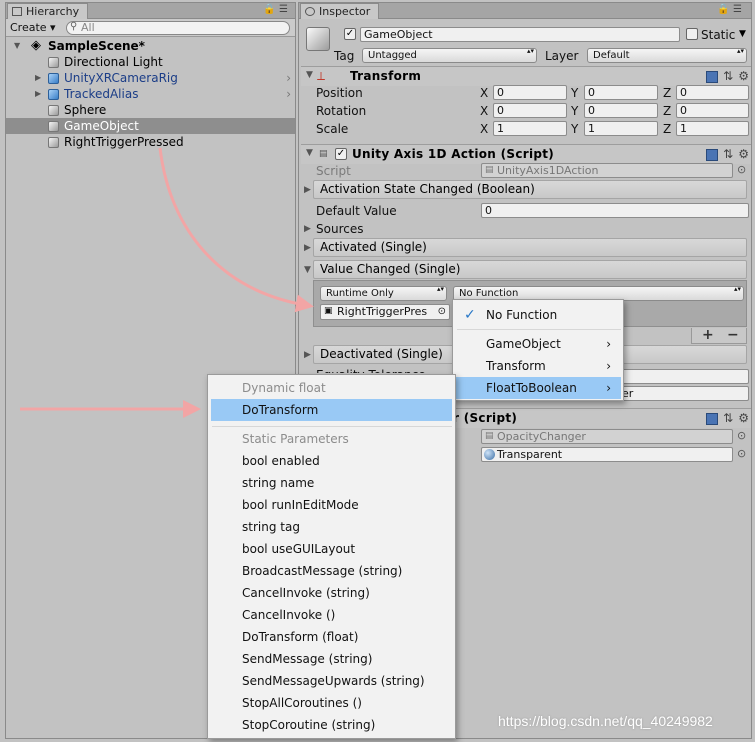 The image size is (755, 742). Describe the element at coordinates (331, 637) in the screenshot. I see `submenu-item: DoTransform (float)` at that location.